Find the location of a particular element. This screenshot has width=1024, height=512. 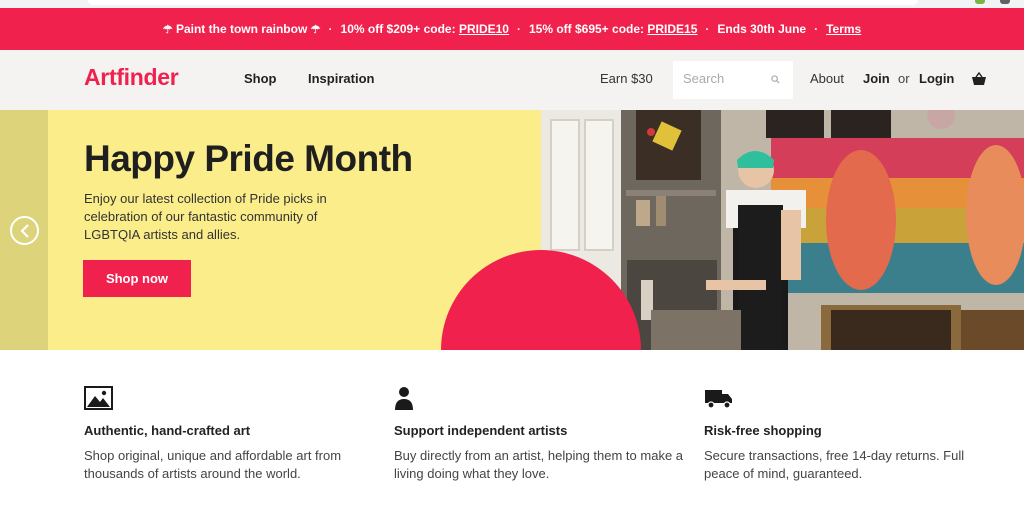

person-icon is located at coordinates (404, 398).